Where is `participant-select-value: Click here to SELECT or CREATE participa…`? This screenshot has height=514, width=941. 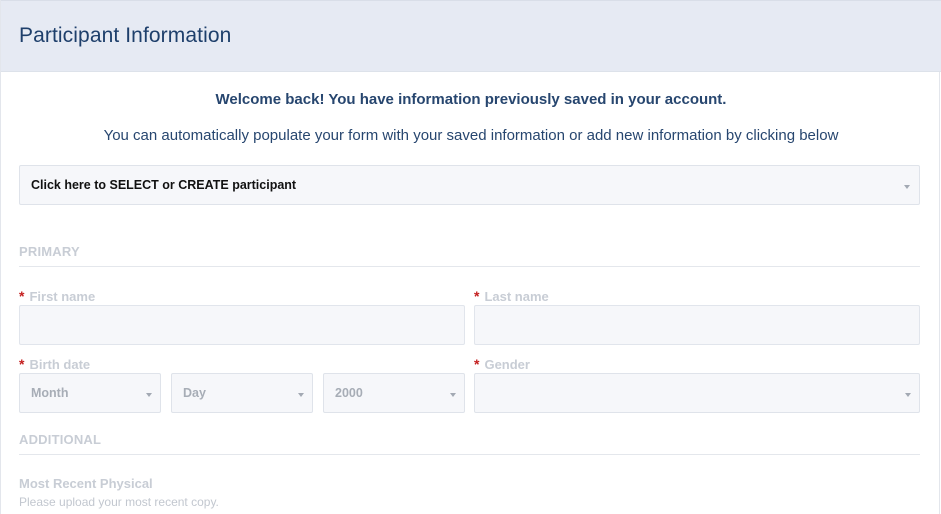
participant-select-value: Click here to SELECT or CREATE participa… is located at coordinates (164, 185).